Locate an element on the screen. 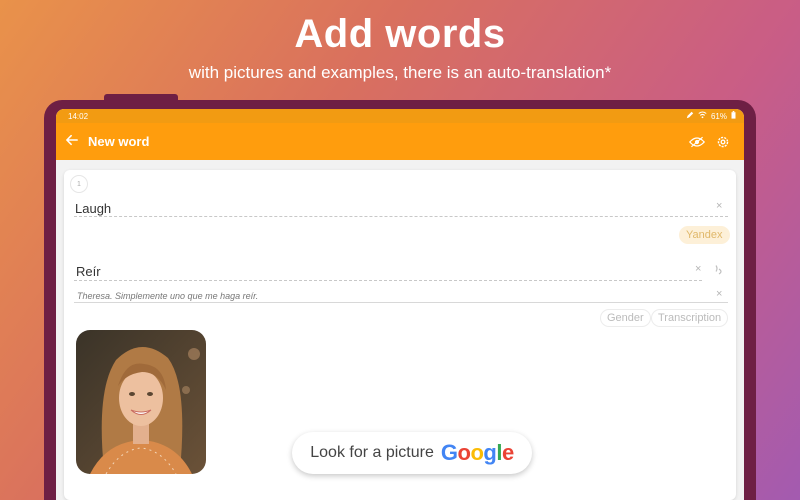 The image size is (800, 500). translation-field-underline is located at coordinates (388, 280).